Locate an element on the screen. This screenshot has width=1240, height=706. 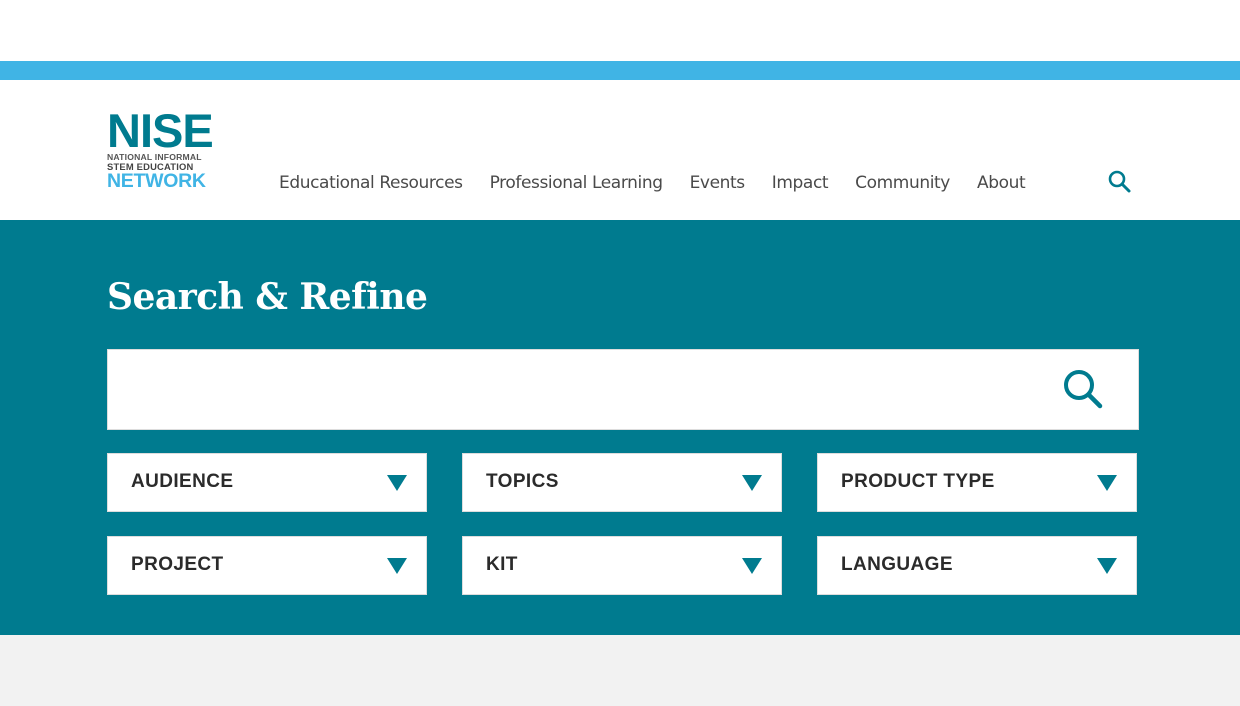
nav-community: Community is located at coordinates (902, 183).